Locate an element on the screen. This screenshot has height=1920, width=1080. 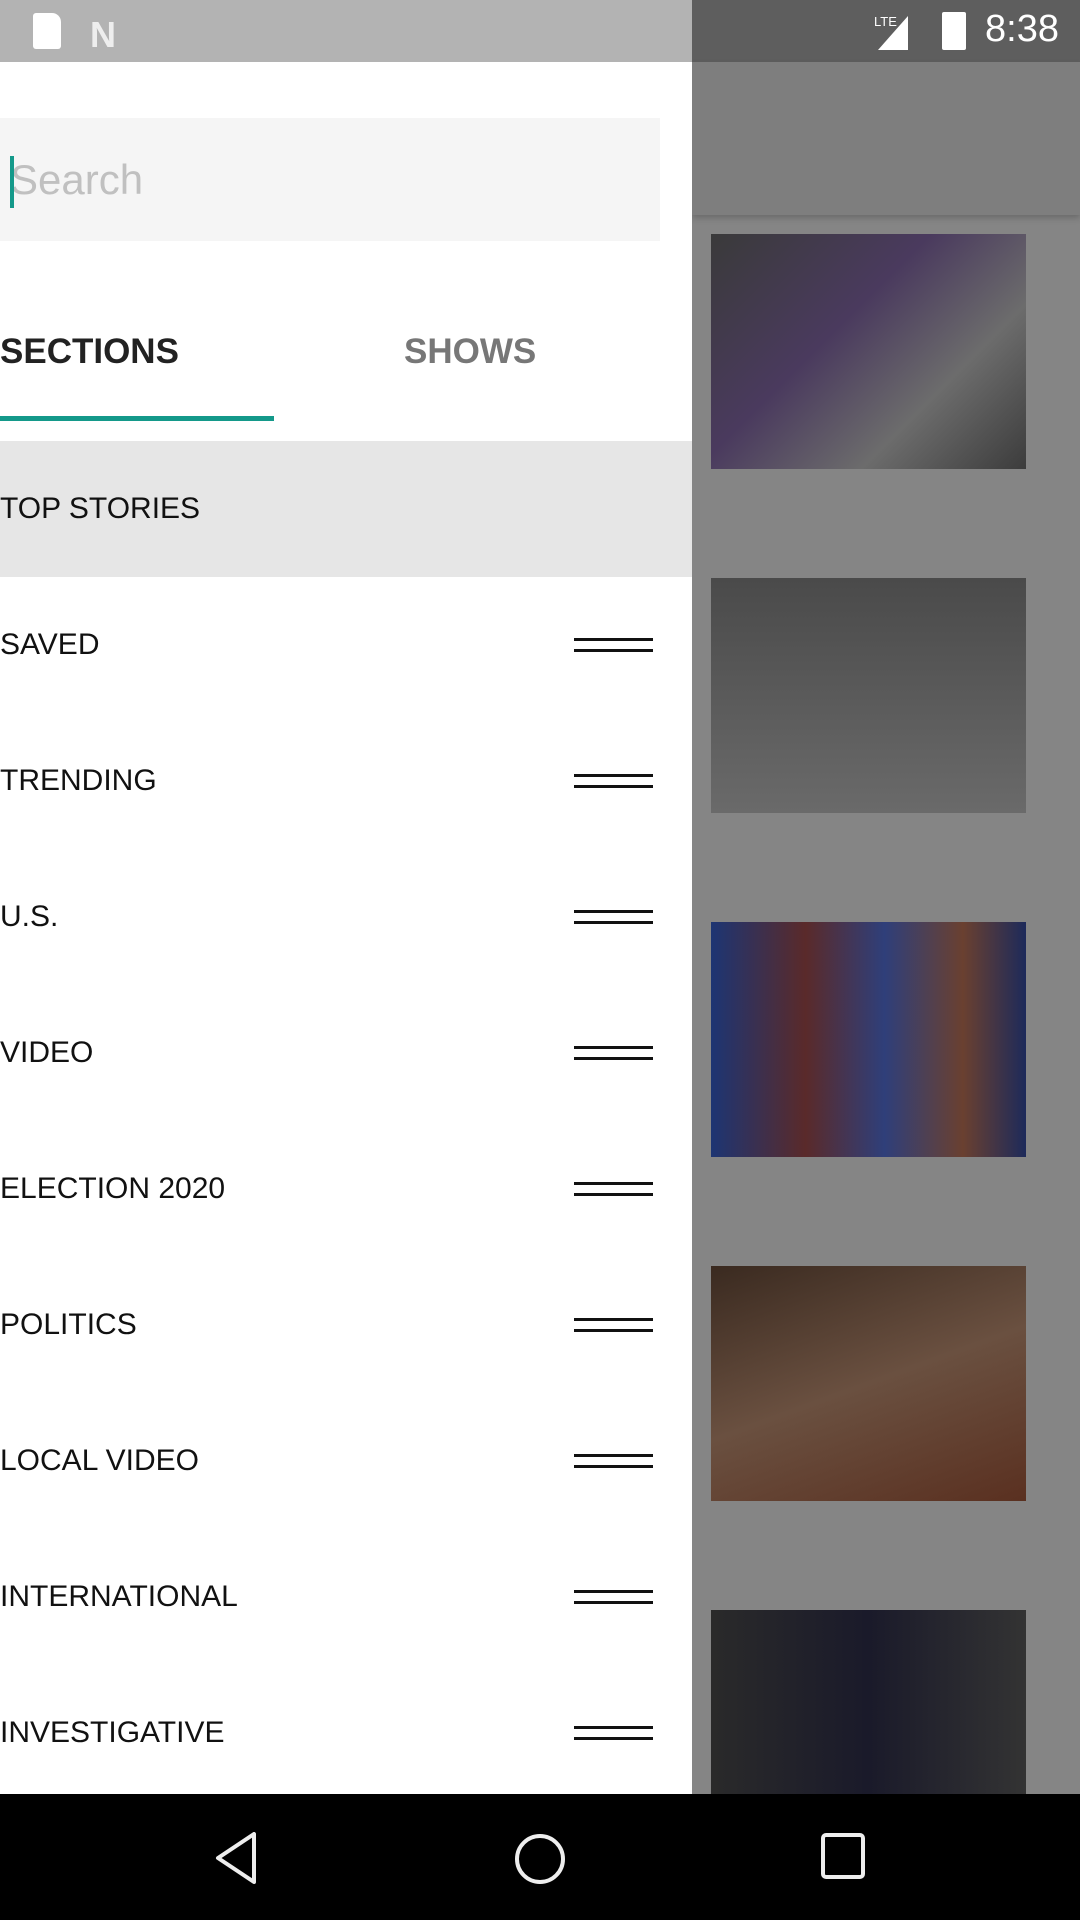
clock: 8:38 is located at coordinates (1022, 29).